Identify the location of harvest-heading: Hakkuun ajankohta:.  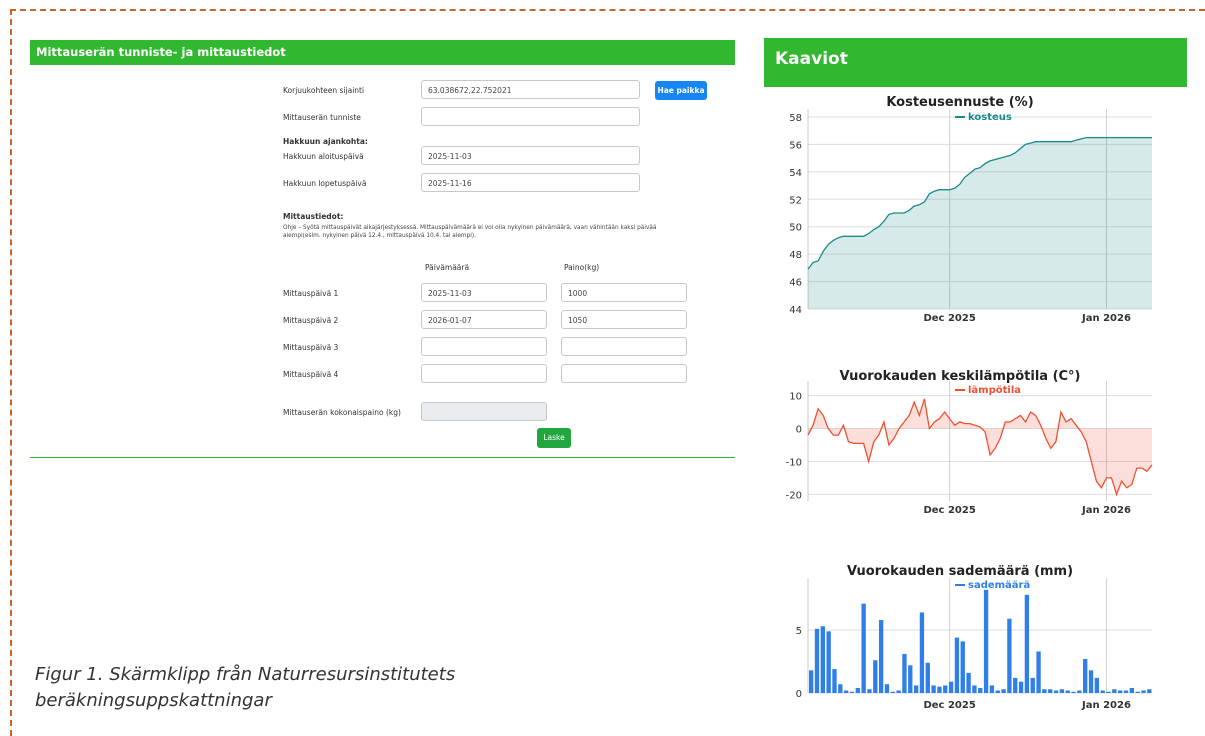
(325, 141).